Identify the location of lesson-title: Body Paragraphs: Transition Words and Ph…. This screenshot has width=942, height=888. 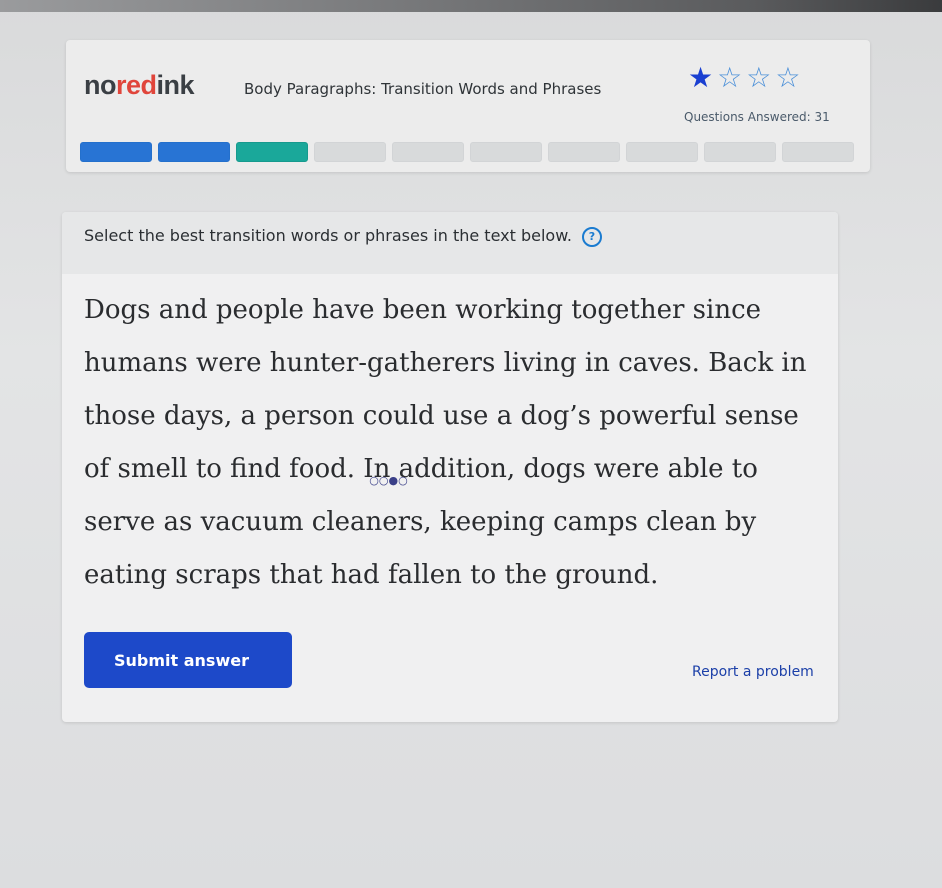
(423, 89).